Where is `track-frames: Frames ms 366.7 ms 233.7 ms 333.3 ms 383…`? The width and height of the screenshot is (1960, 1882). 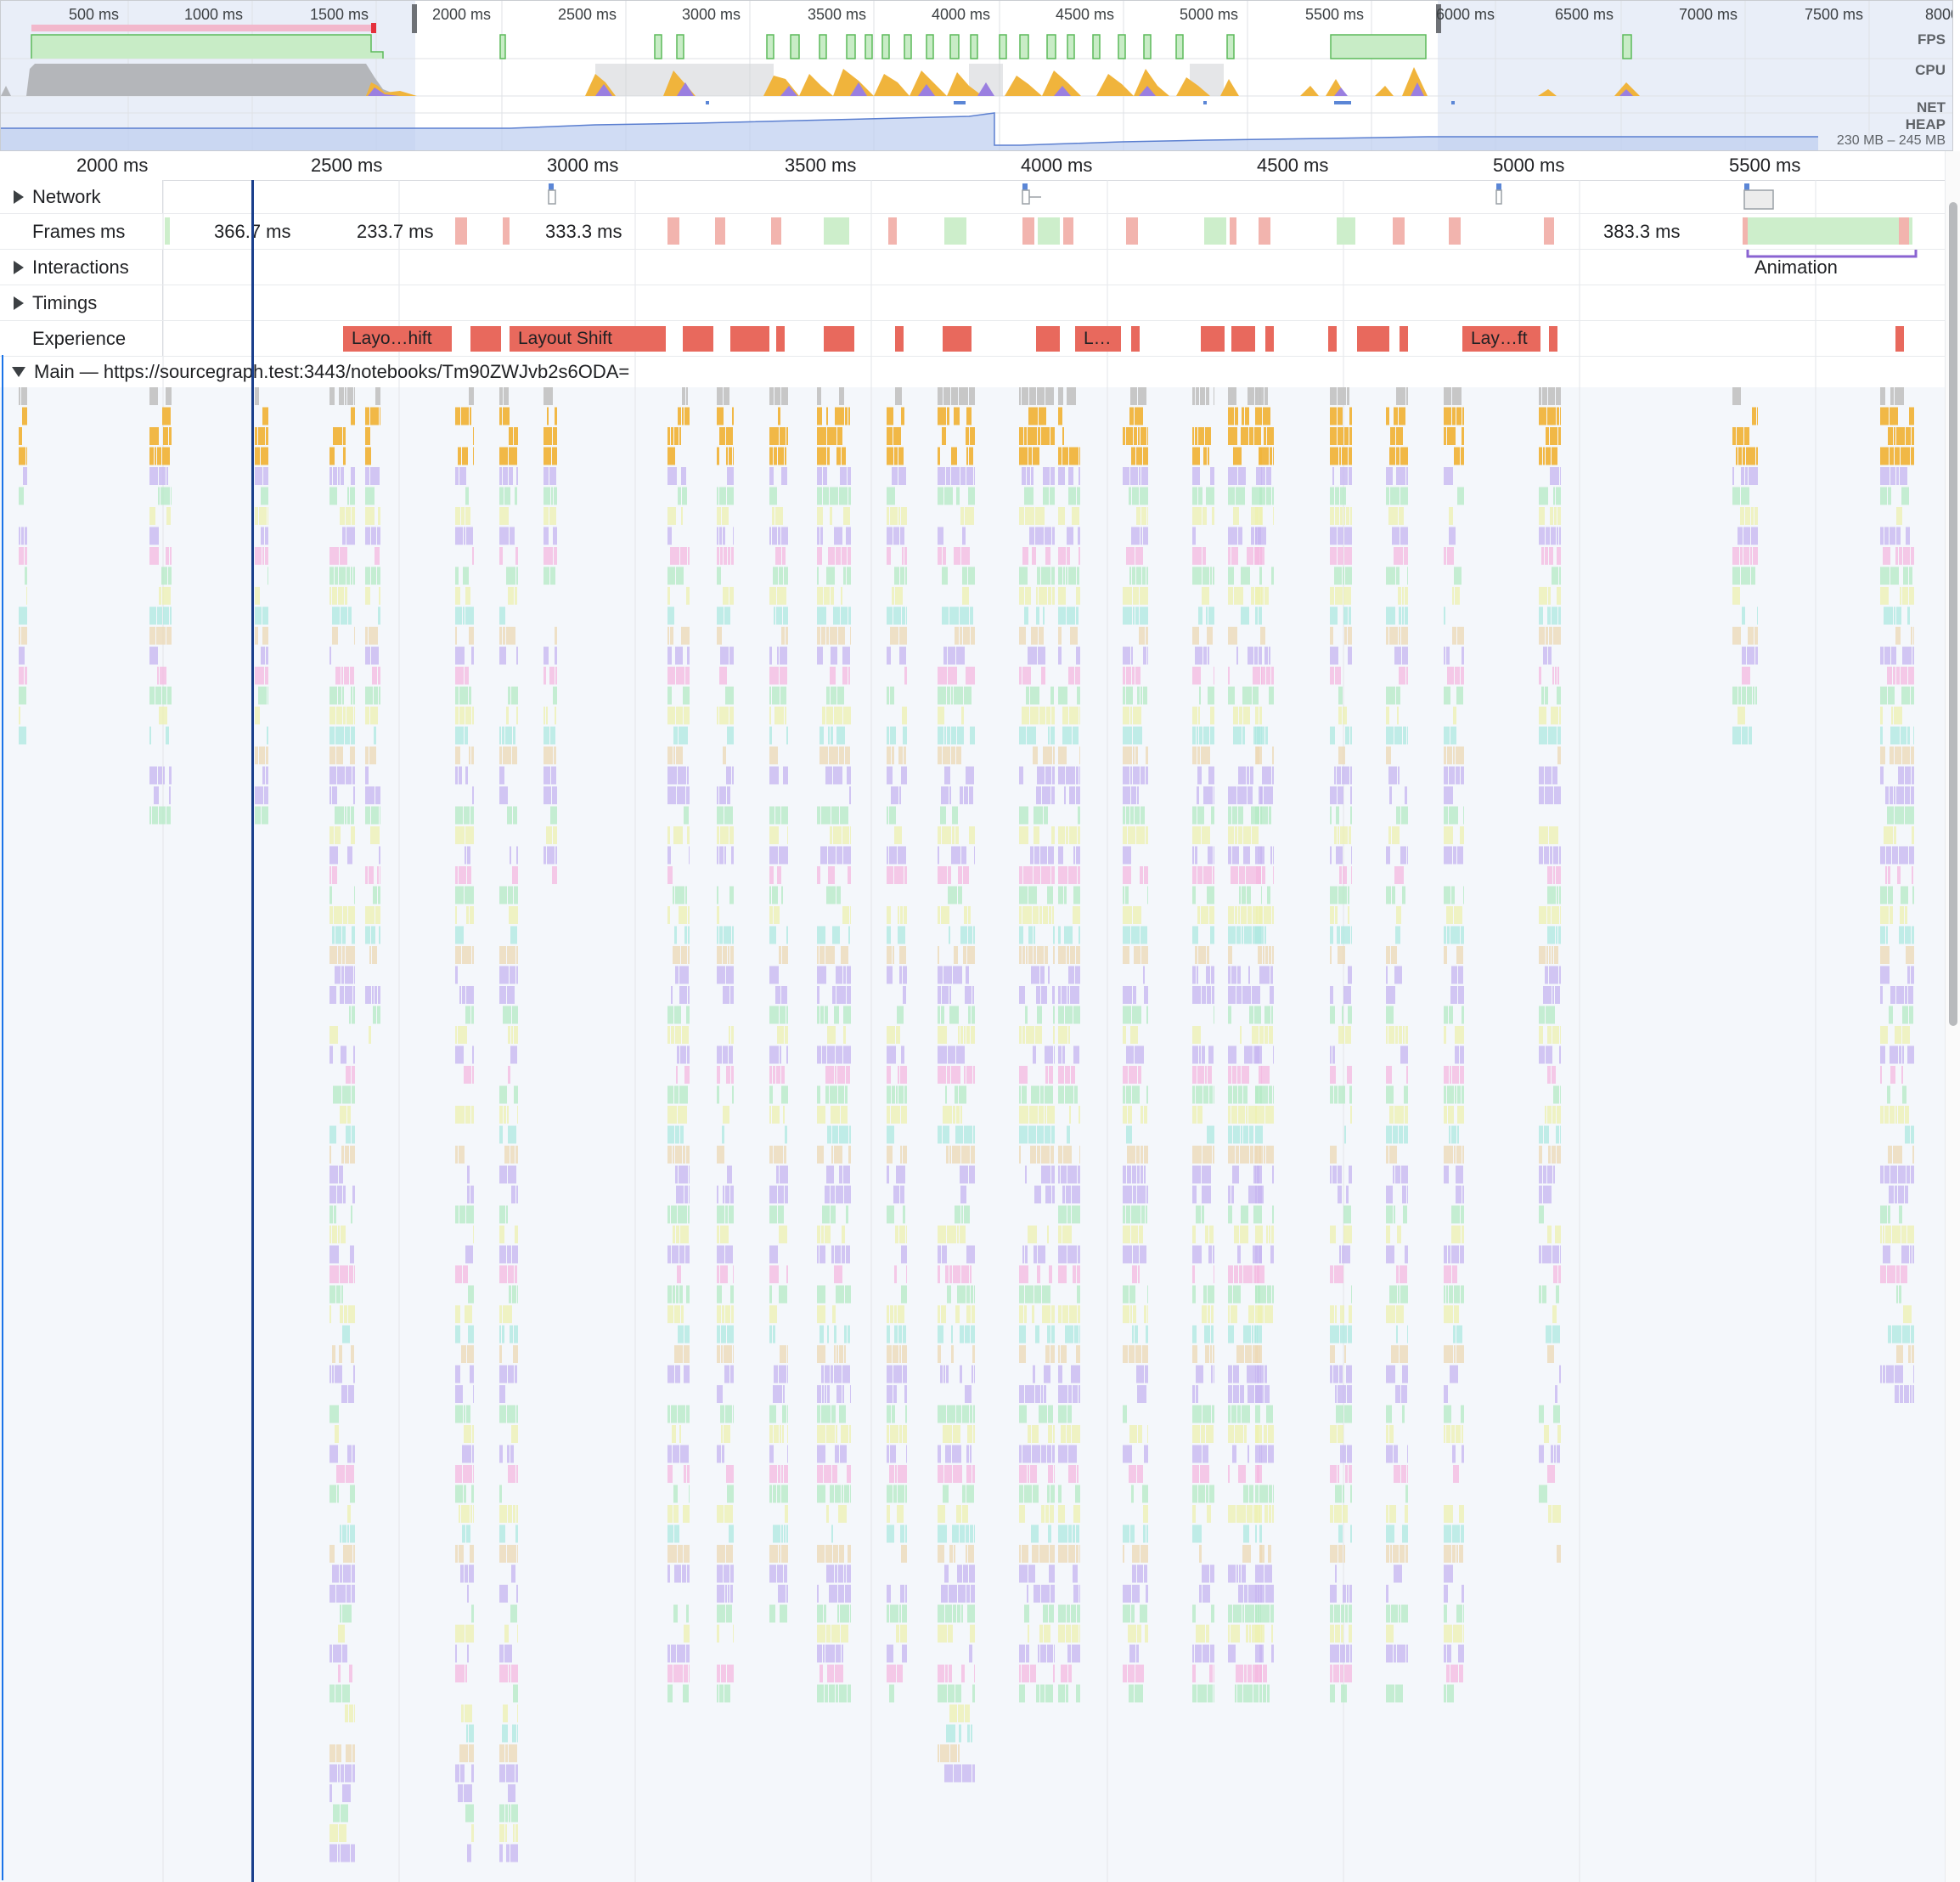
track-frames: Frames ms 366.7 ms 233.7 ms 333.3 ms 383… is located at coordinates (973, 232).